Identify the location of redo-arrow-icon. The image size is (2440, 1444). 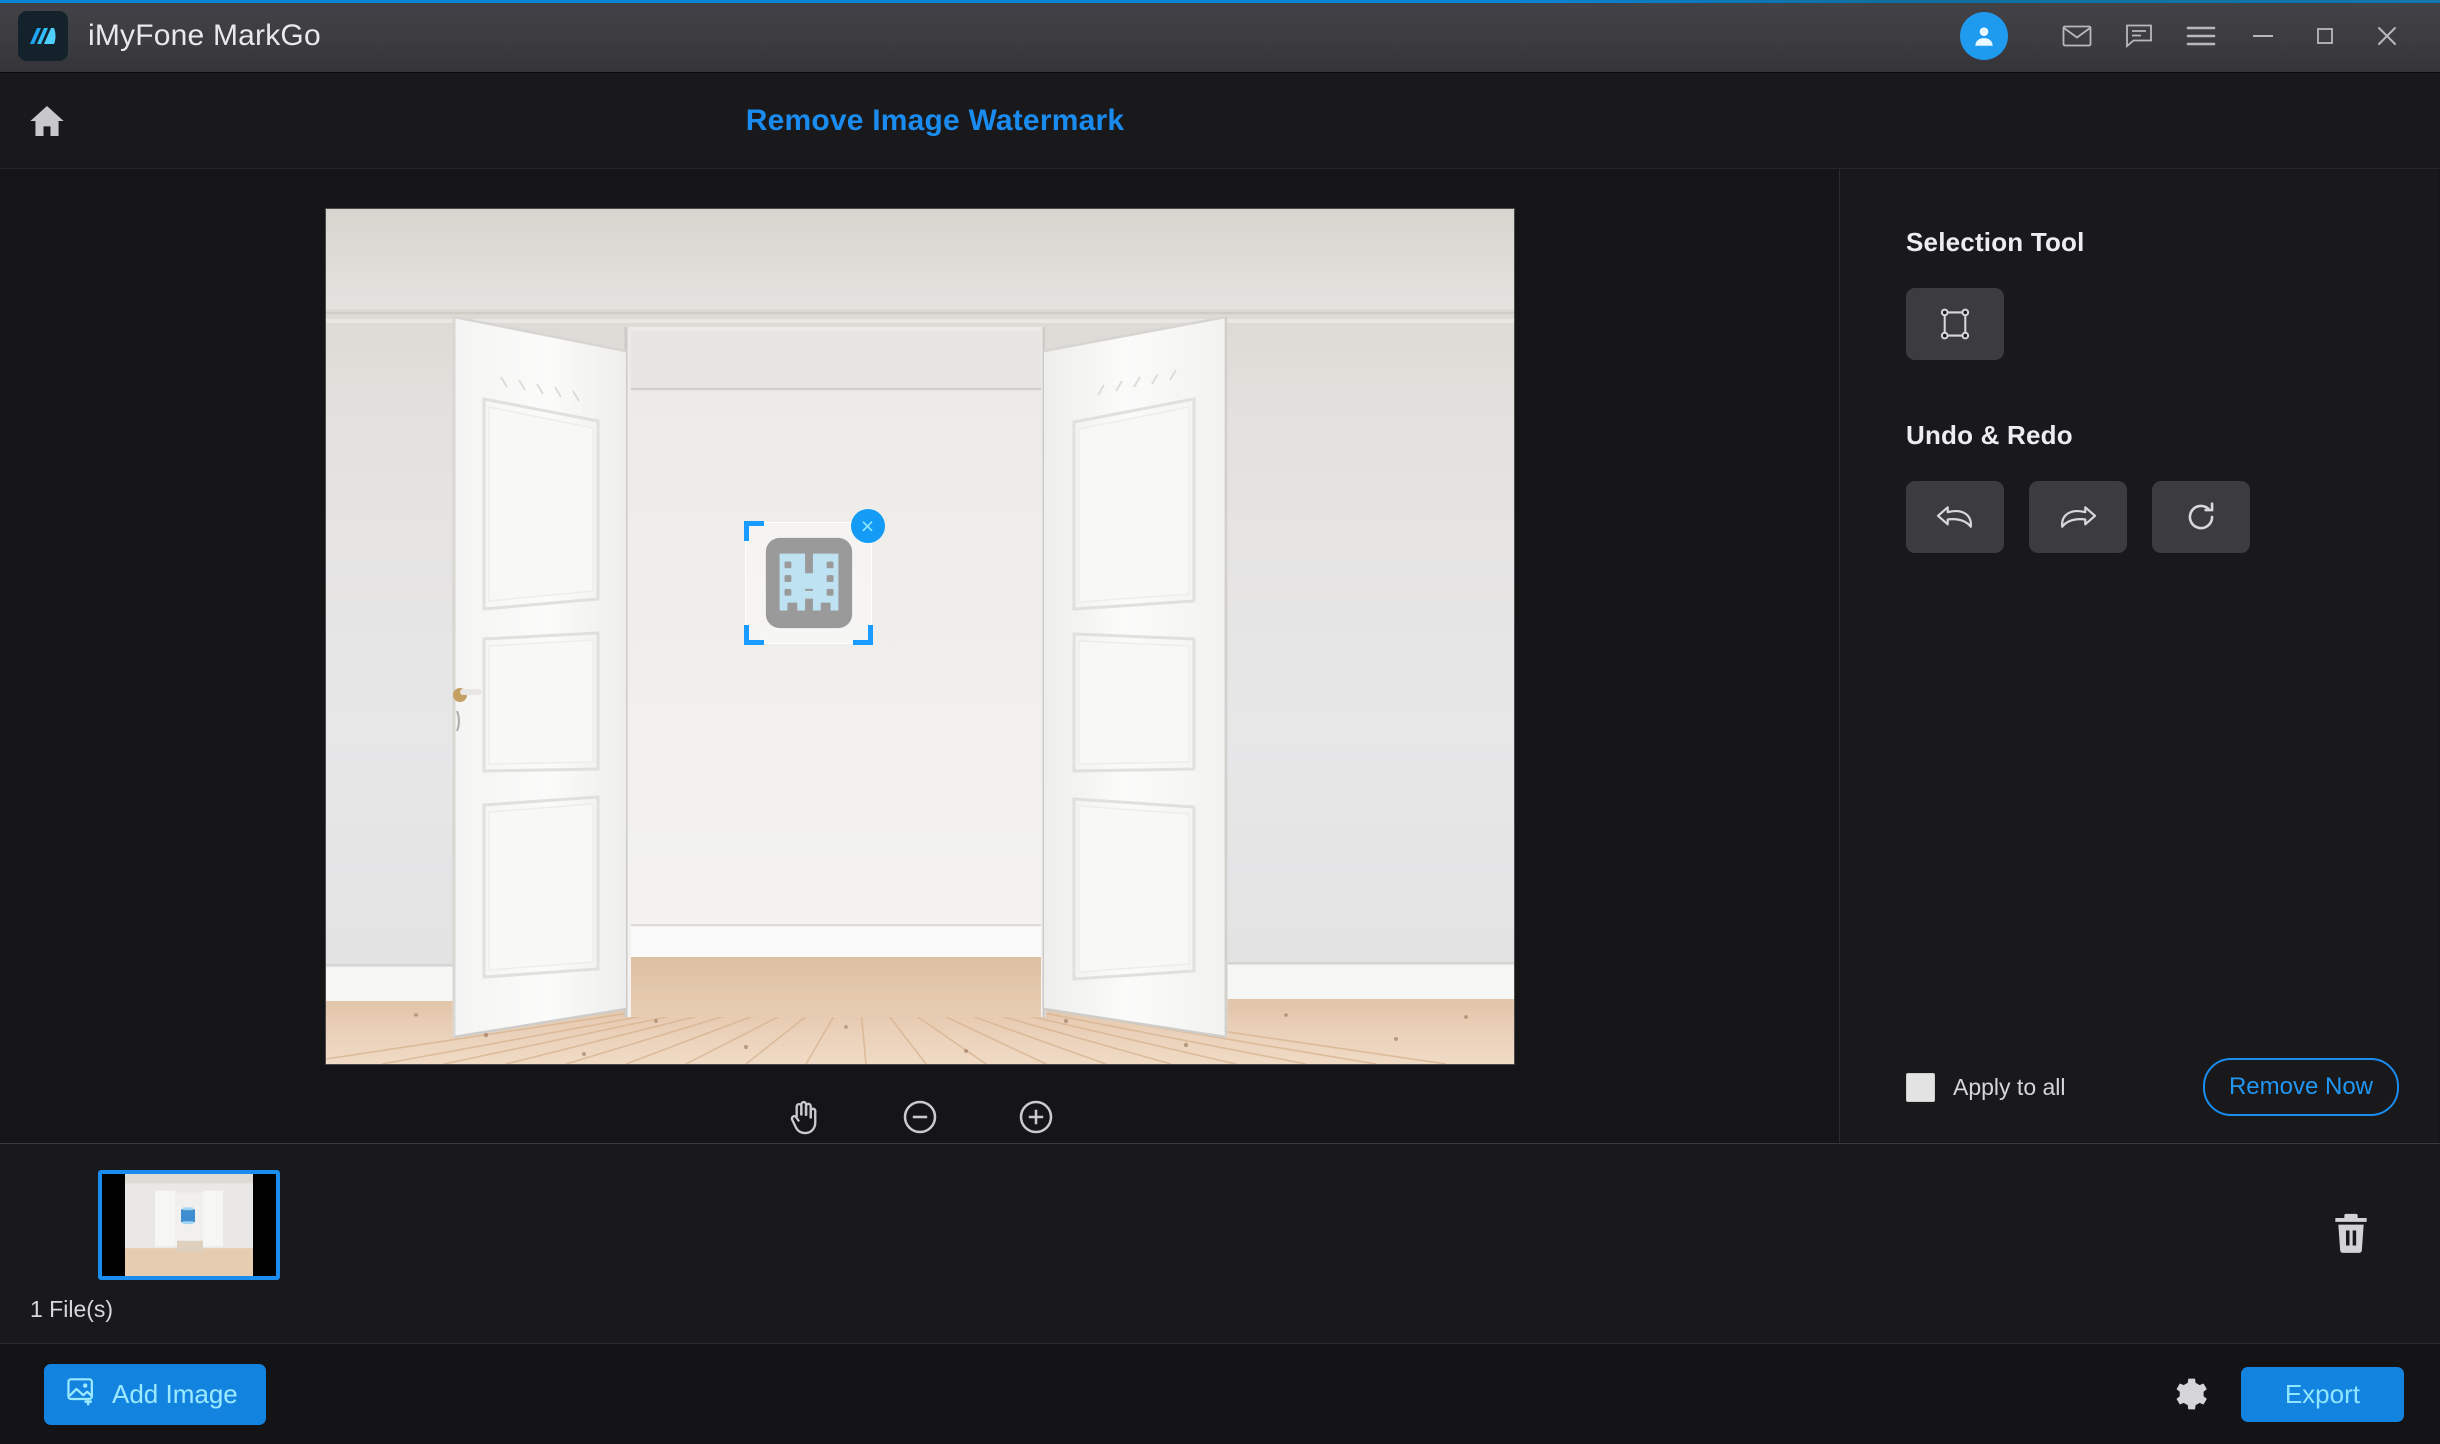
(2078, 517).